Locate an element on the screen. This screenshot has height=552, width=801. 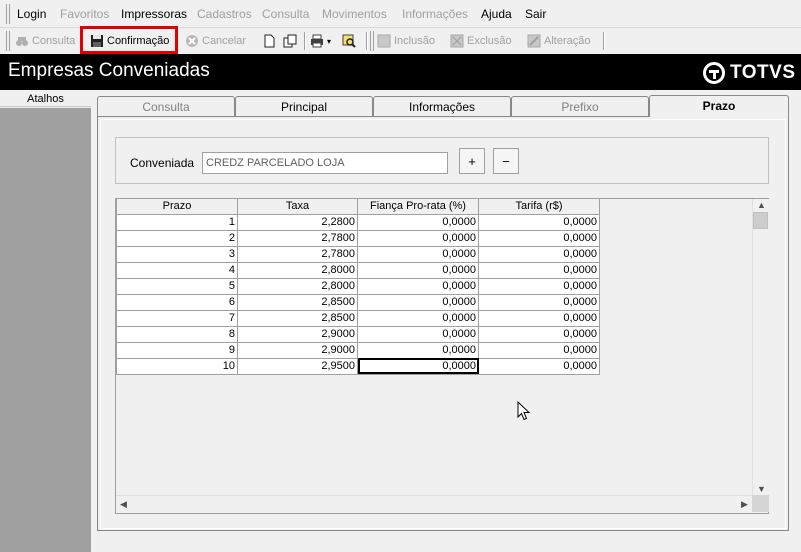
cell-prazo: 1 is located at coordinates (177, 222).